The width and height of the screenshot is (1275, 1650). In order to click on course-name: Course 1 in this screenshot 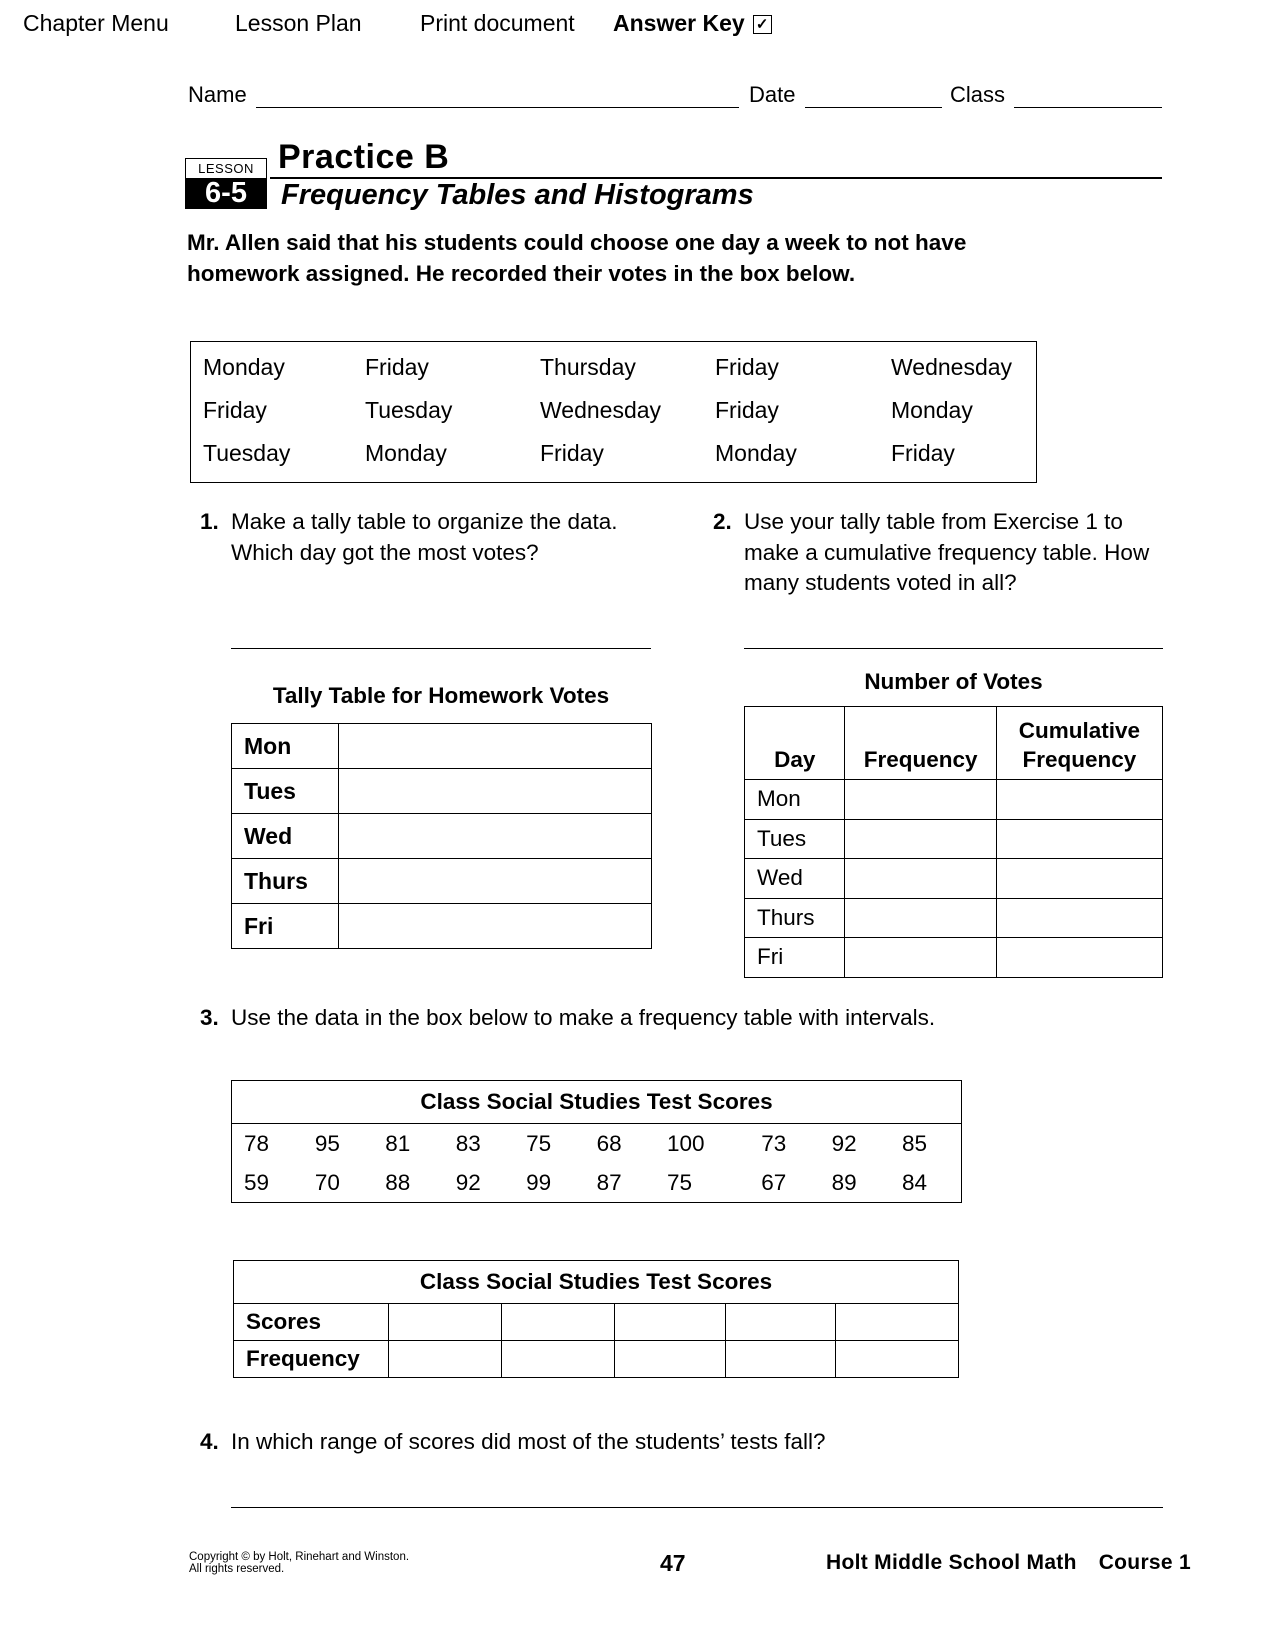, I will do `click(1144, 1562)`.